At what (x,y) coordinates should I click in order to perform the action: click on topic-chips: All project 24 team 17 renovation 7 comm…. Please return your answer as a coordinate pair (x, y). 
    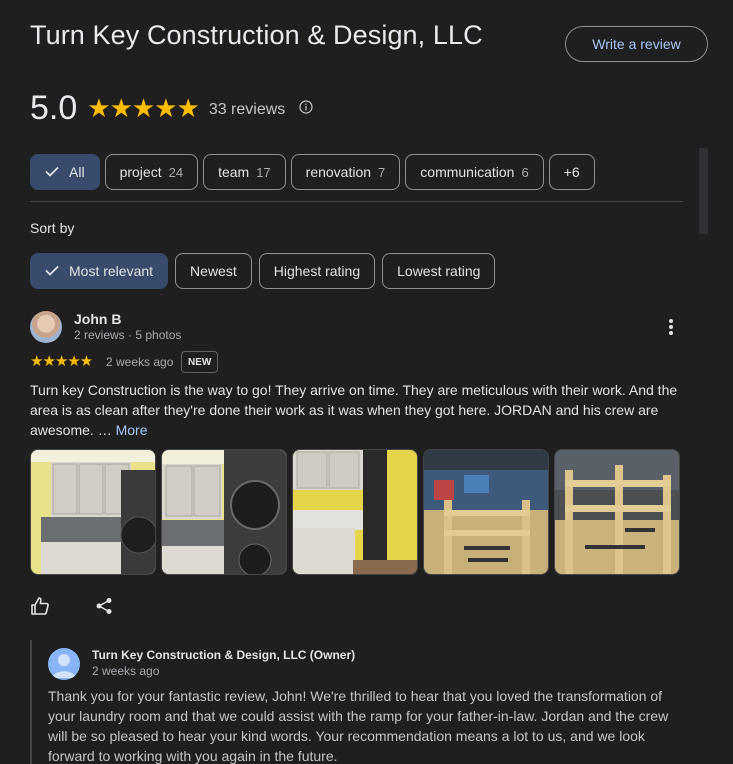
    Looking at the image, I should click on (312, 172).